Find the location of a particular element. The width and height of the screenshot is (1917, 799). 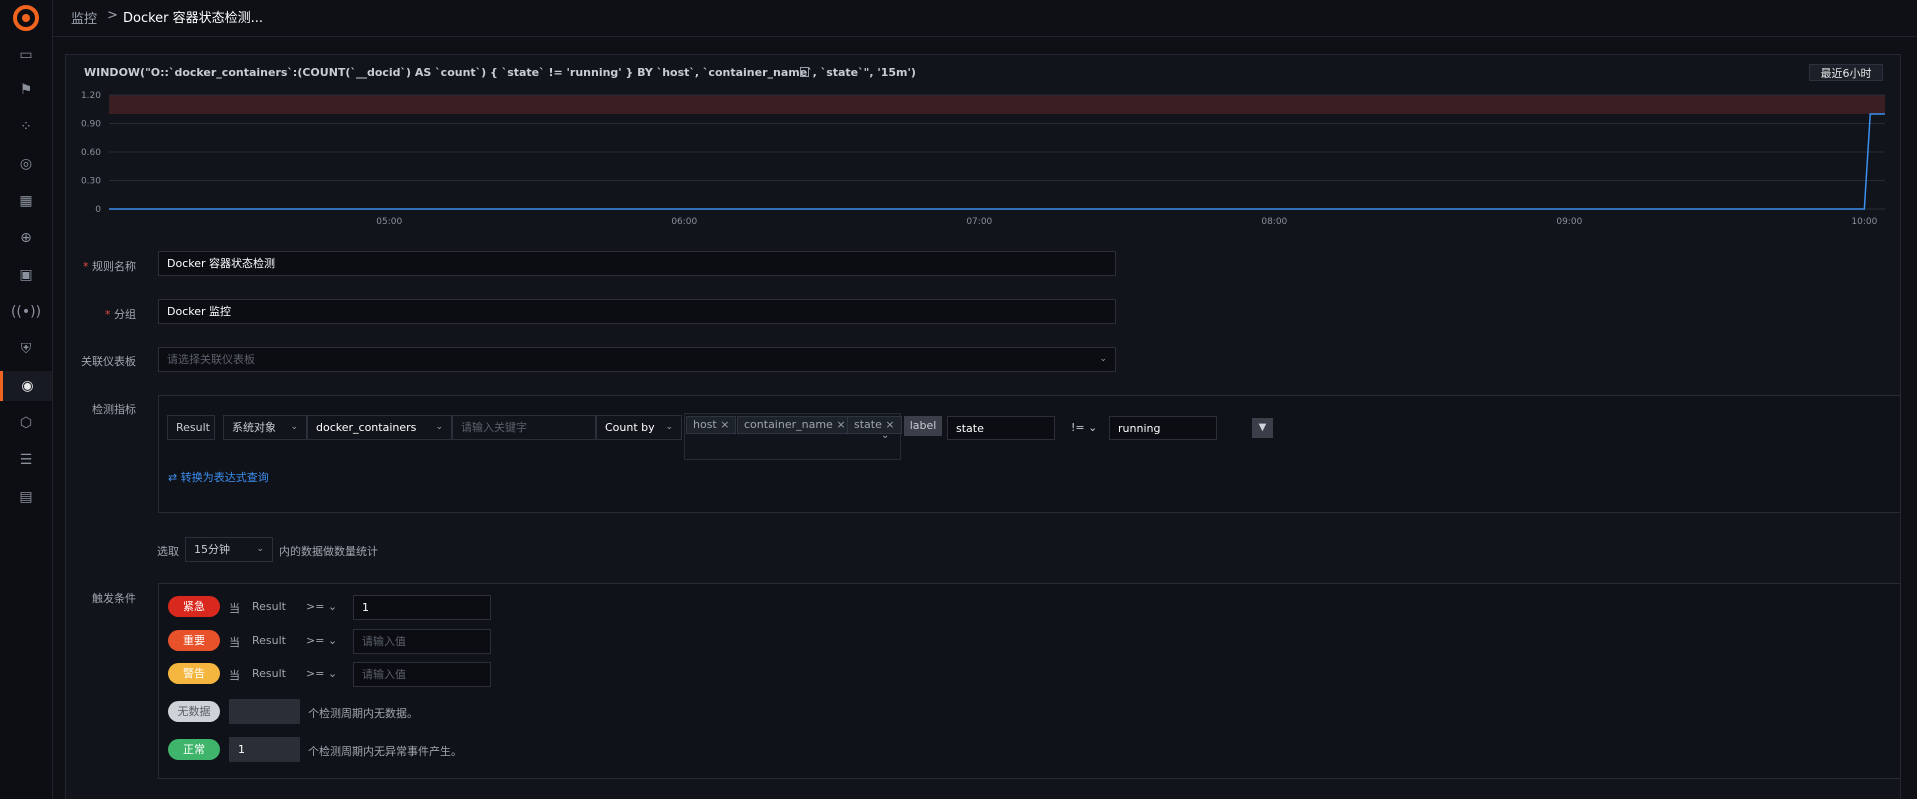

copy-icon is located at coordinates (804, 72).